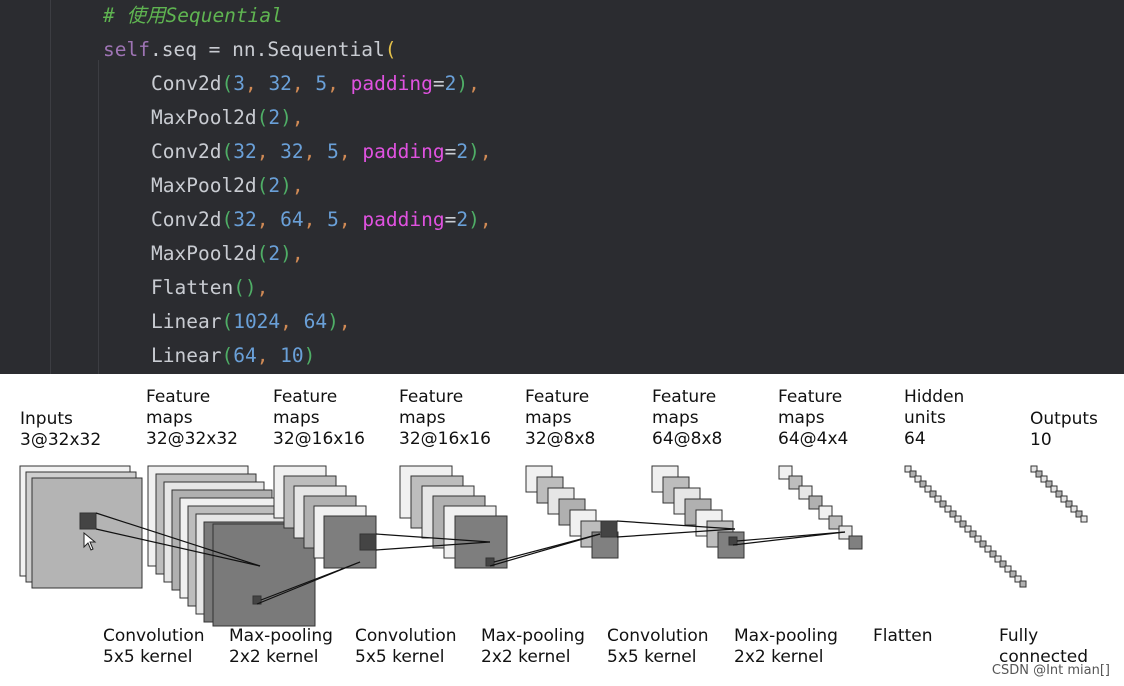  What do you see at coordinates (1044, 646) in the screenshot?
I see `op-label-fully-connected: Fully connected` at bounding box center [1044, 646].